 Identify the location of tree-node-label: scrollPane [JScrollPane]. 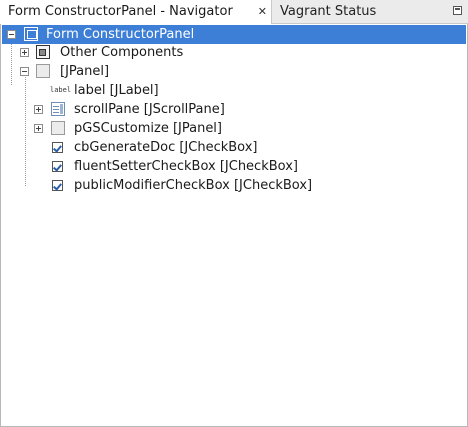
(149, 109).